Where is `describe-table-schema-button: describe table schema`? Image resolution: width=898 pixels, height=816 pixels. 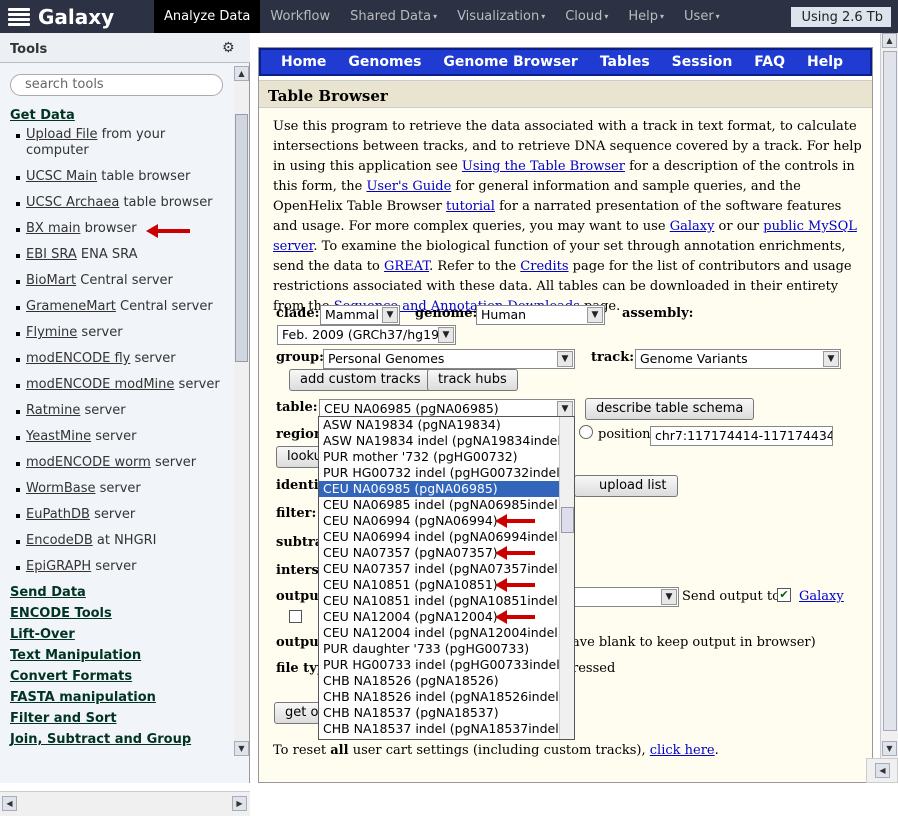 describe-table-schema-button: describe table schema is located at coordinates (670, 409).